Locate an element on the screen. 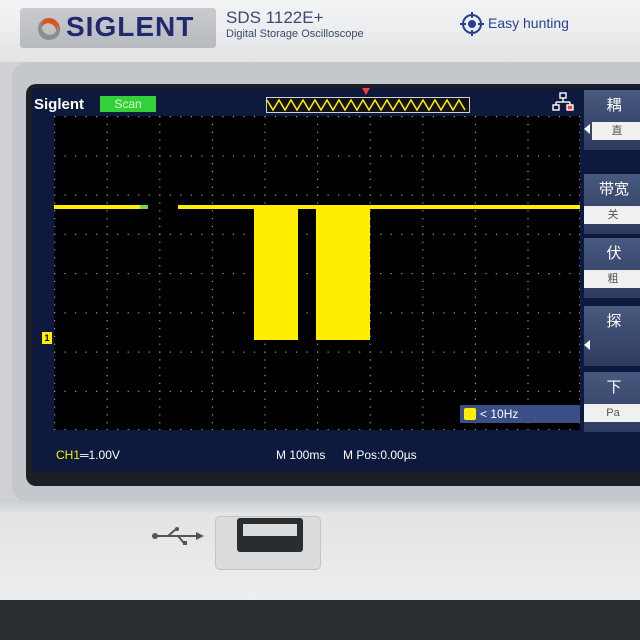  menu-item-bandwidth: 带宽 关 is located at coordinates (612, 204).